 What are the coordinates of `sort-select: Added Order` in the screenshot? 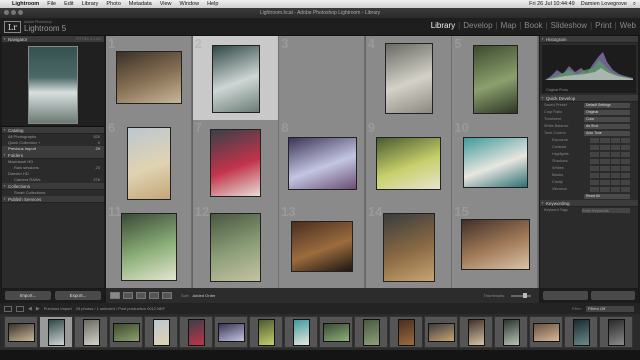 It's located at (203, 295).